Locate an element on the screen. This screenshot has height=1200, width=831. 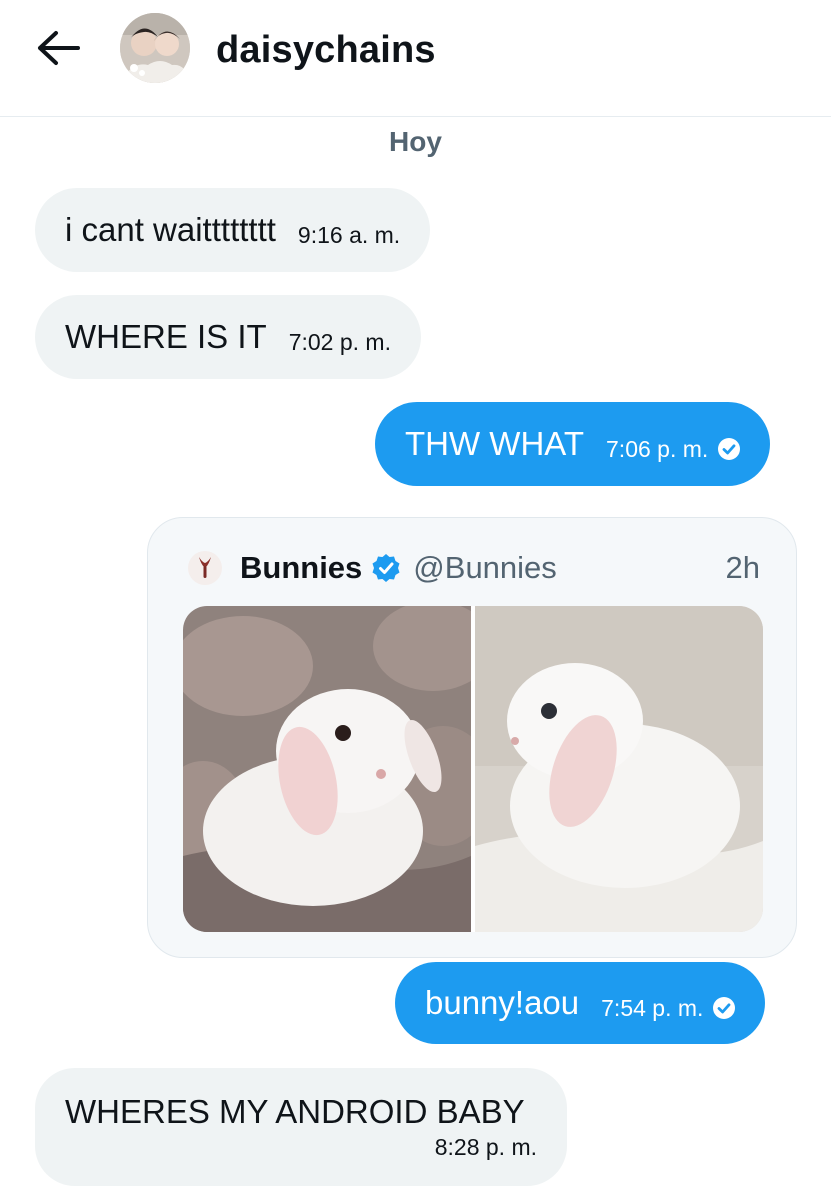
message-bubble-incoming: WHERES MY ANDROID BABY 8:28 p. m. is located at coordinates (301, 1127).